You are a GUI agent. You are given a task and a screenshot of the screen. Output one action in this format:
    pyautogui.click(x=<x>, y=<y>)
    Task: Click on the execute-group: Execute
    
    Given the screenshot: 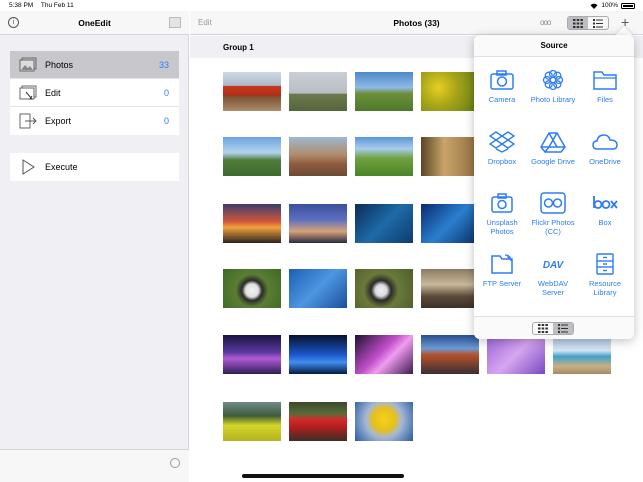 What is the action you would take?
    pyautogui.click(x=94, y=167)
    